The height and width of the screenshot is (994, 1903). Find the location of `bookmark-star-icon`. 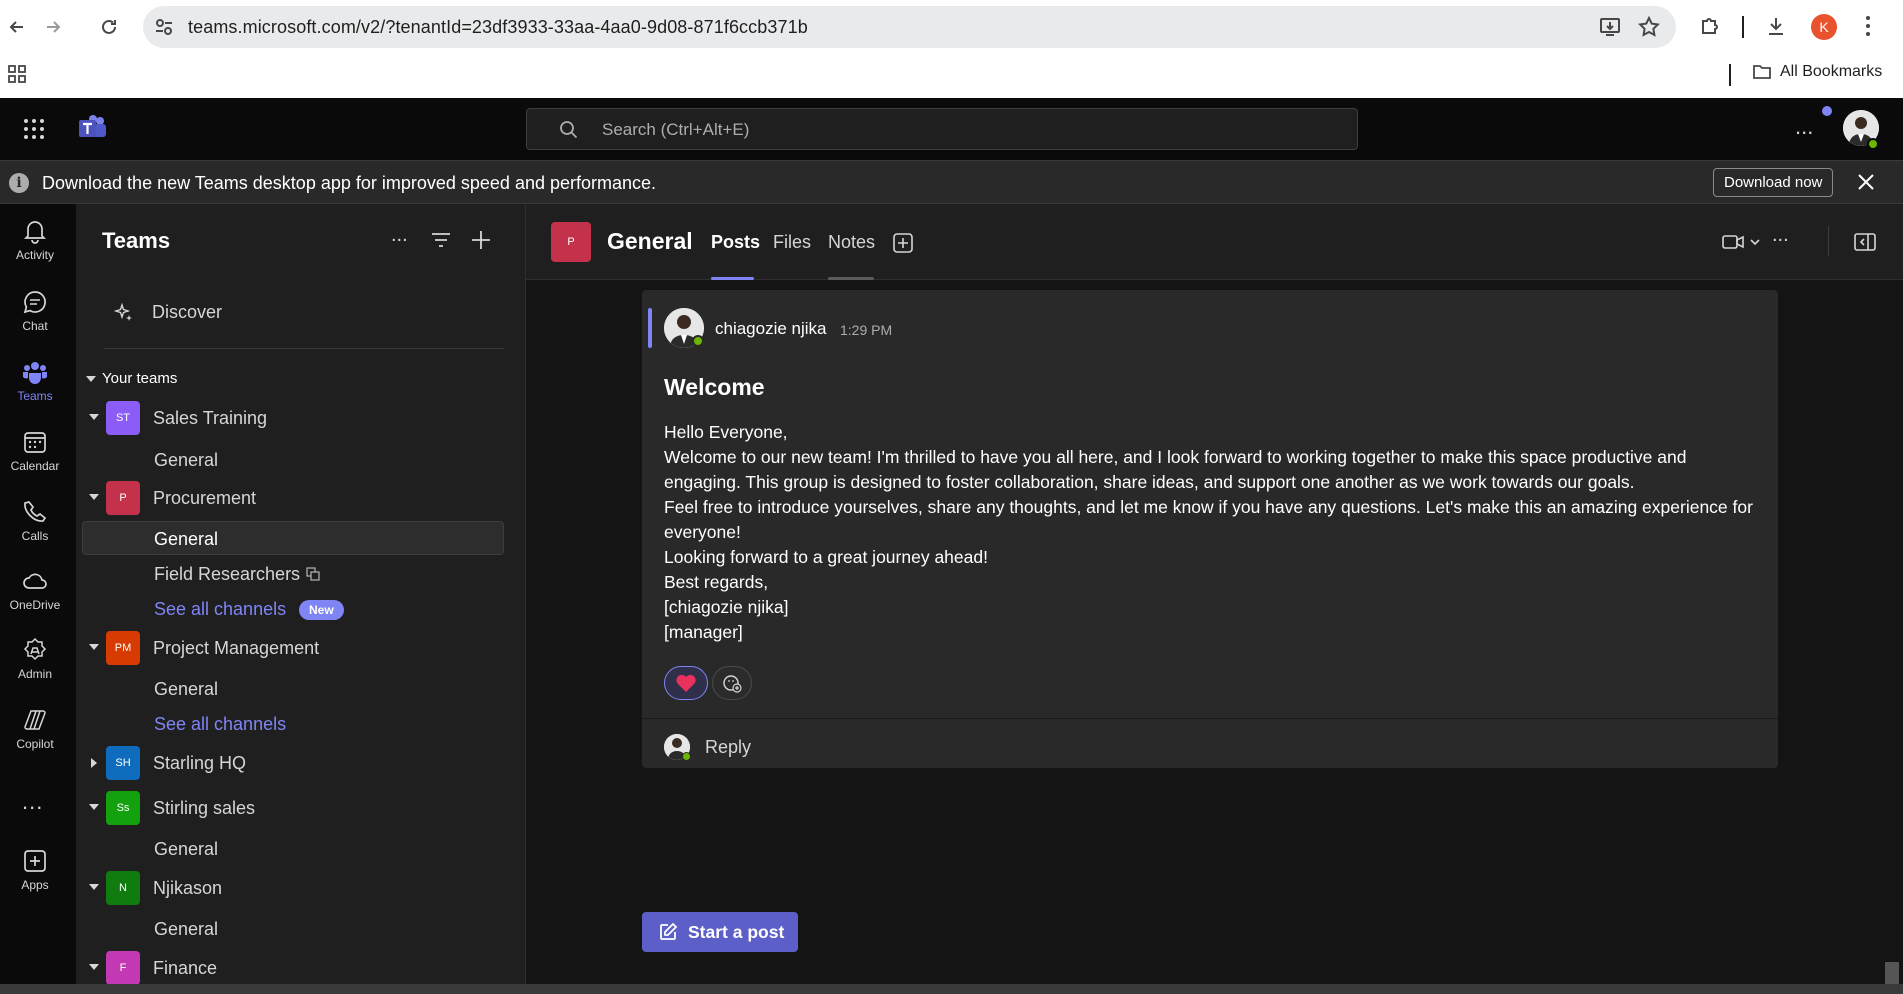

bookmark-star-icon is located at coordinates (1649, 27).